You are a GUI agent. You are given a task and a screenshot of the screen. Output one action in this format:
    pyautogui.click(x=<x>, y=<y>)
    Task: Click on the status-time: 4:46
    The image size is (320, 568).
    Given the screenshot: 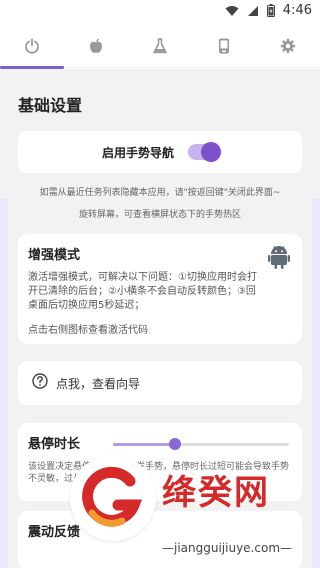 What is the action you would take?
    pyautogui.click(x=297, y=10)
    